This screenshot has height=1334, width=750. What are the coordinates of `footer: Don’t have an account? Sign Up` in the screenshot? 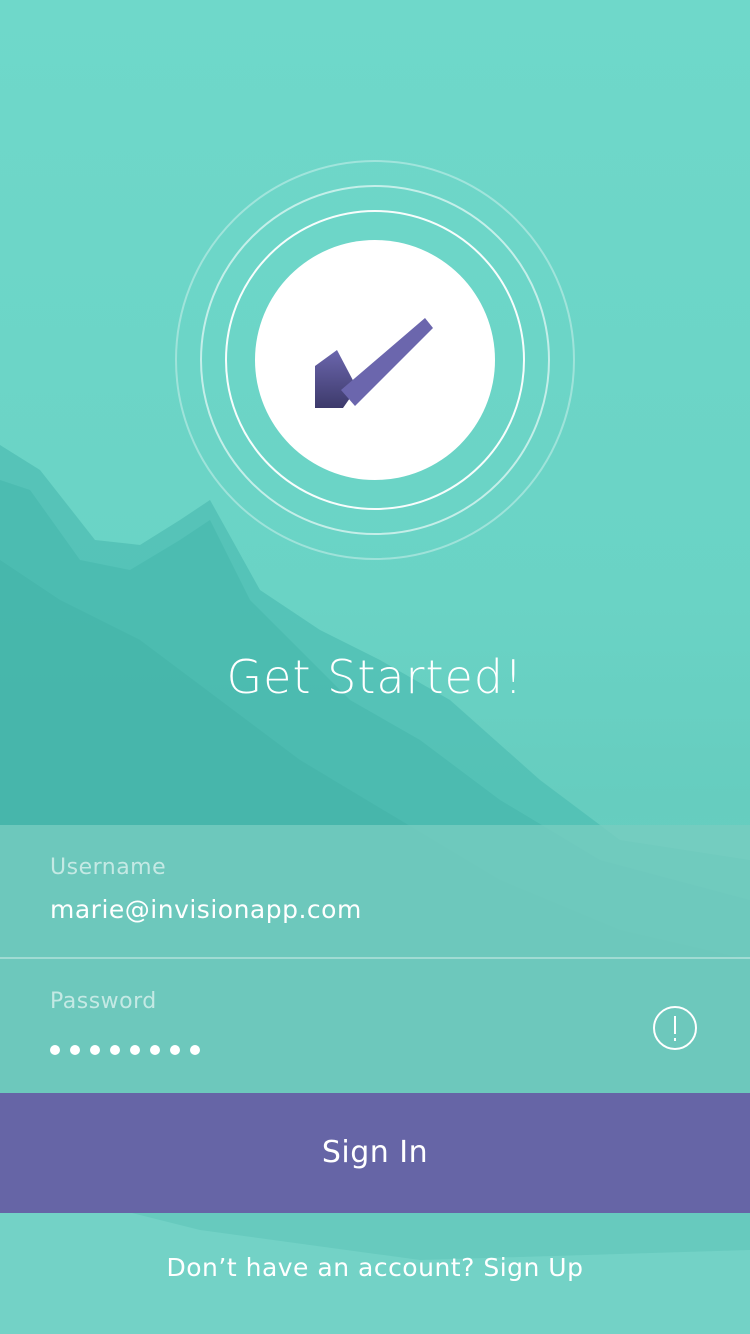 It's located at (375, 1273).